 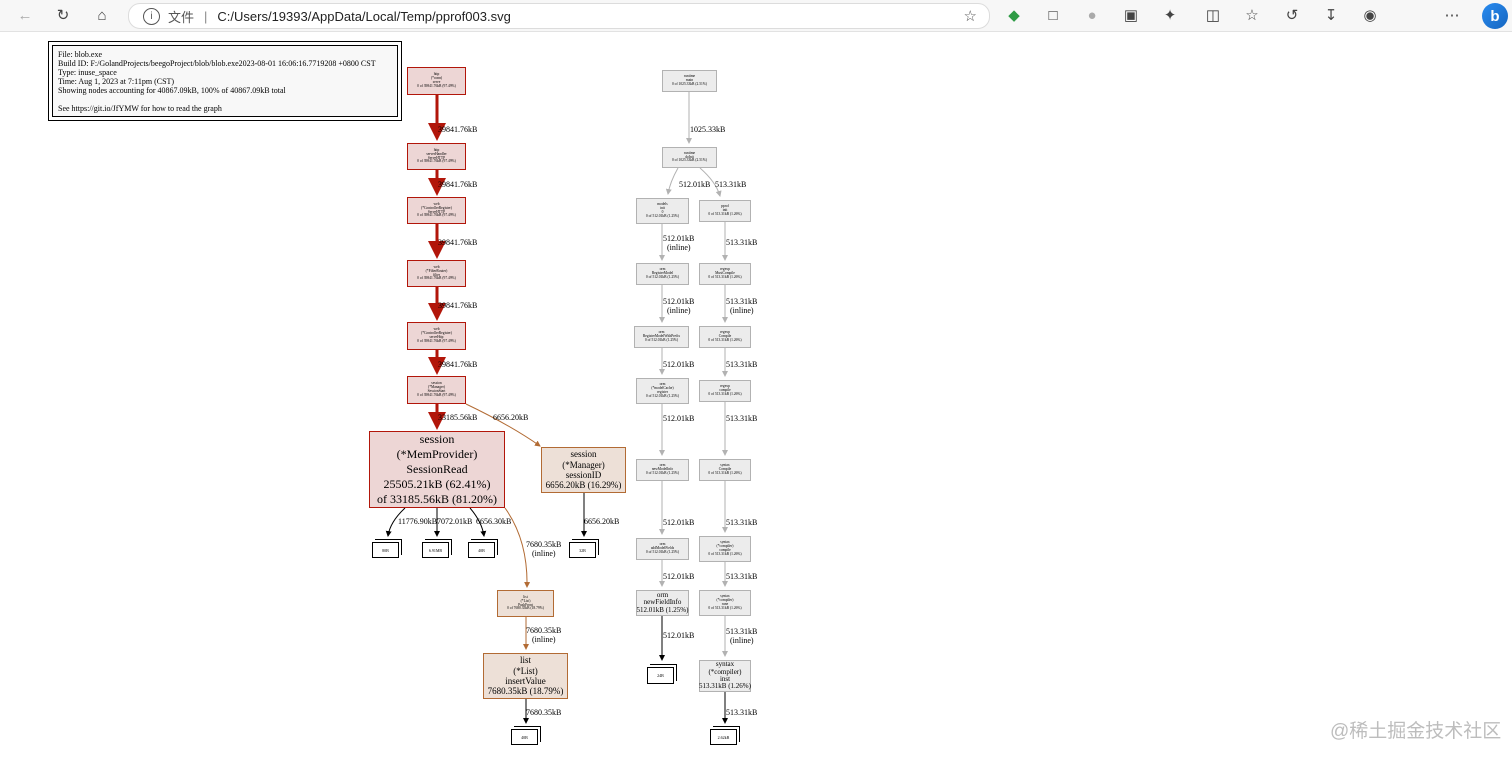 I want to click on alloc-size-box: 24B, so click(x=662, y=674).